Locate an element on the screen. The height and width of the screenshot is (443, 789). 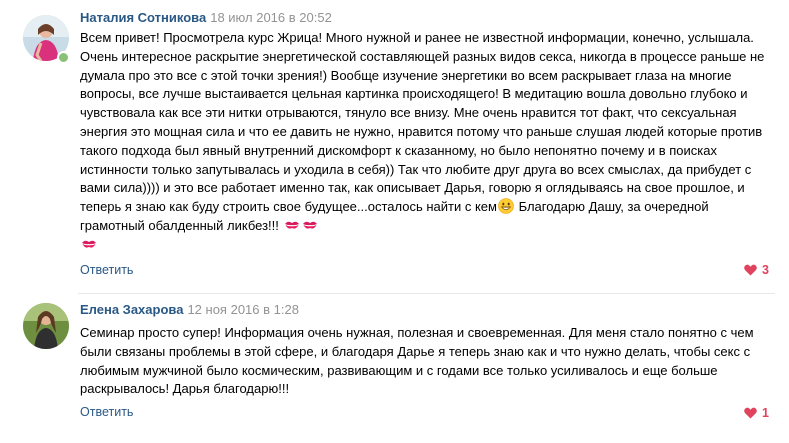
avatar is located at coordinates (46, 326).